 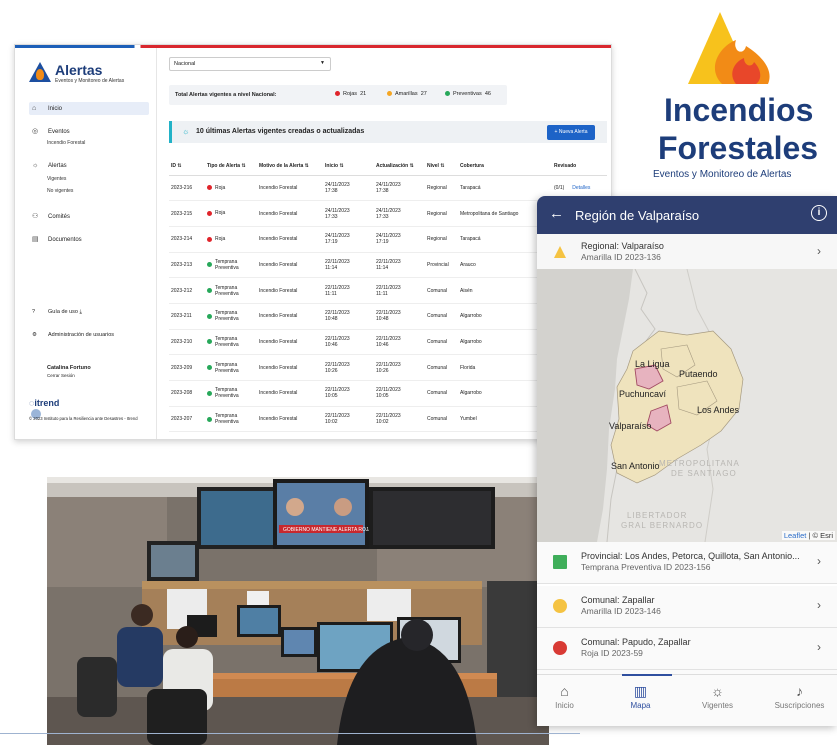 I want to click on new-alert-button: + Nueva Alerta, so click(x=571, y=132).